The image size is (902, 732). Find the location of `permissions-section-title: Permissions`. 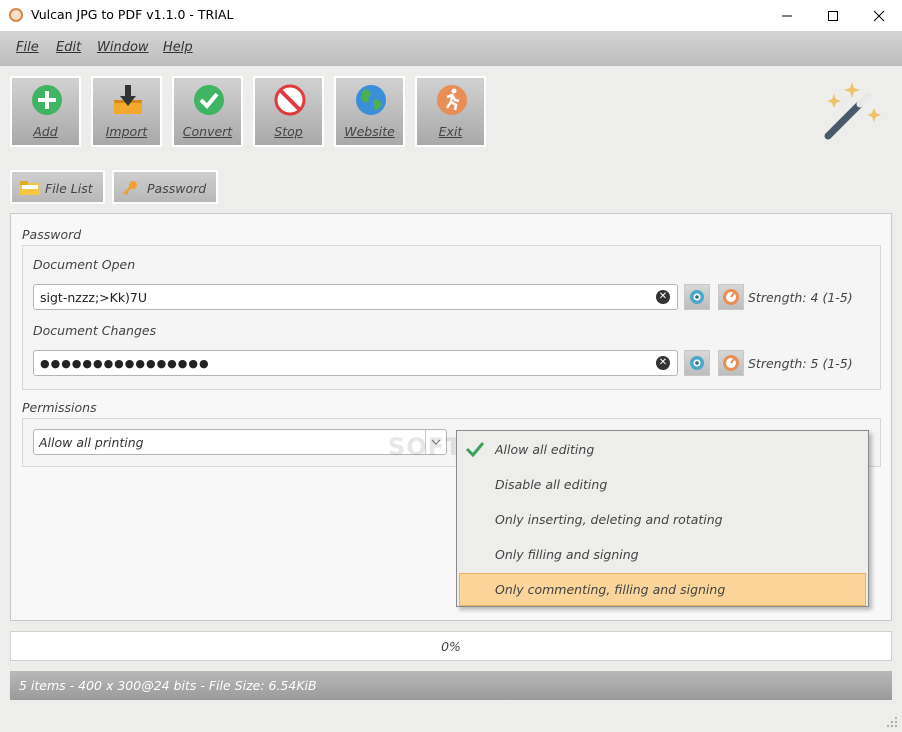

permissions-section-title: Permissions is located at coordinates (59, 407).